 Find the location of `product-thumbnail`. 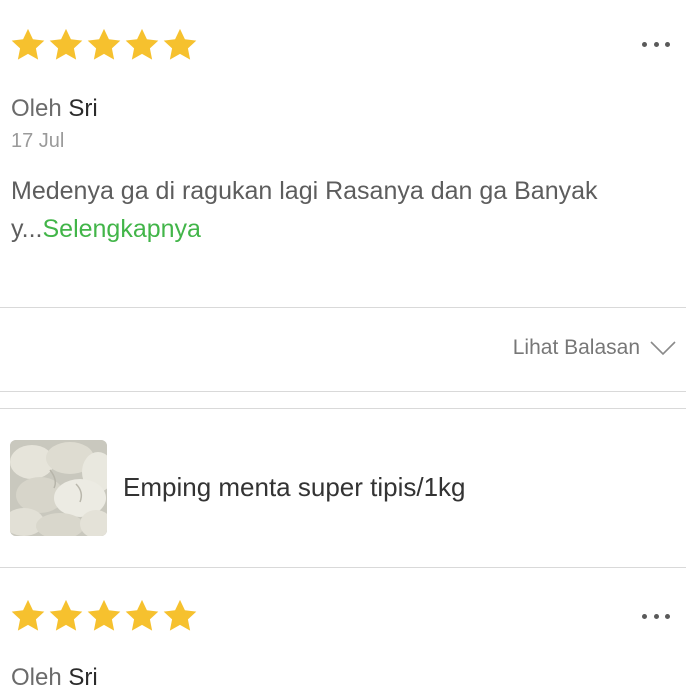

product-thumbnail is located at coordinates (58, 488).